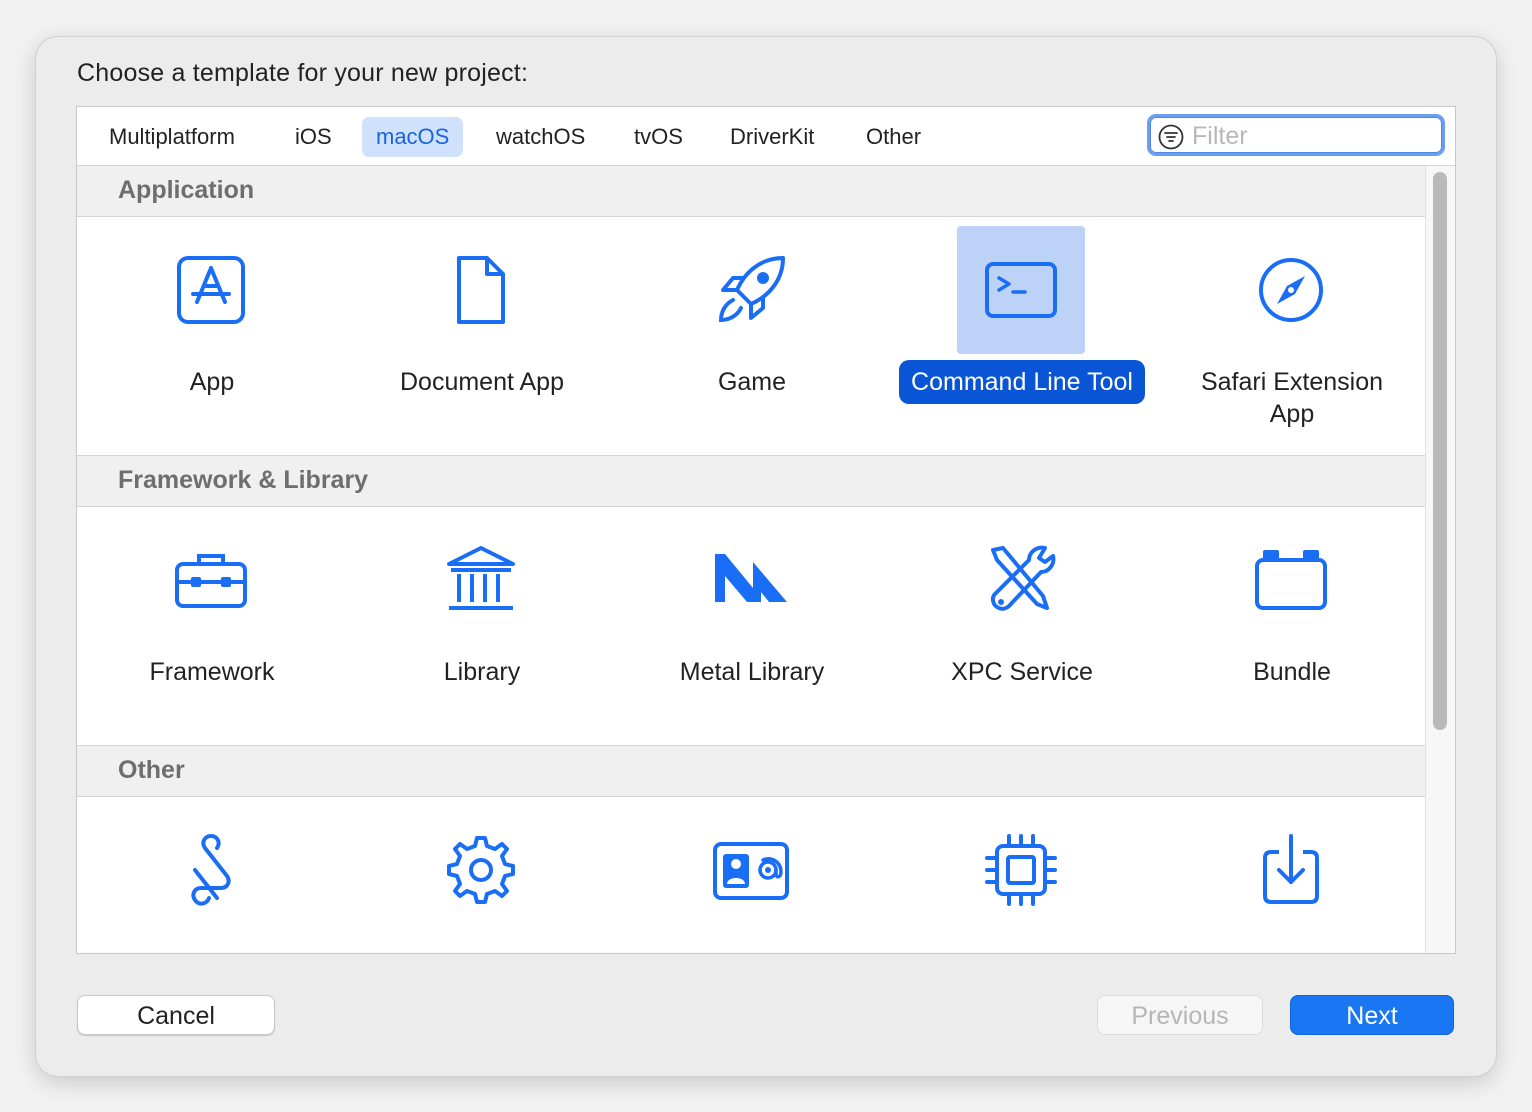 Image resolution: width=1532 pixels, height=1112 pixels. What do you see at coordinates (211, 290) in the screenshot?
I see `app-store-icon` at bounding box center [211, 290].